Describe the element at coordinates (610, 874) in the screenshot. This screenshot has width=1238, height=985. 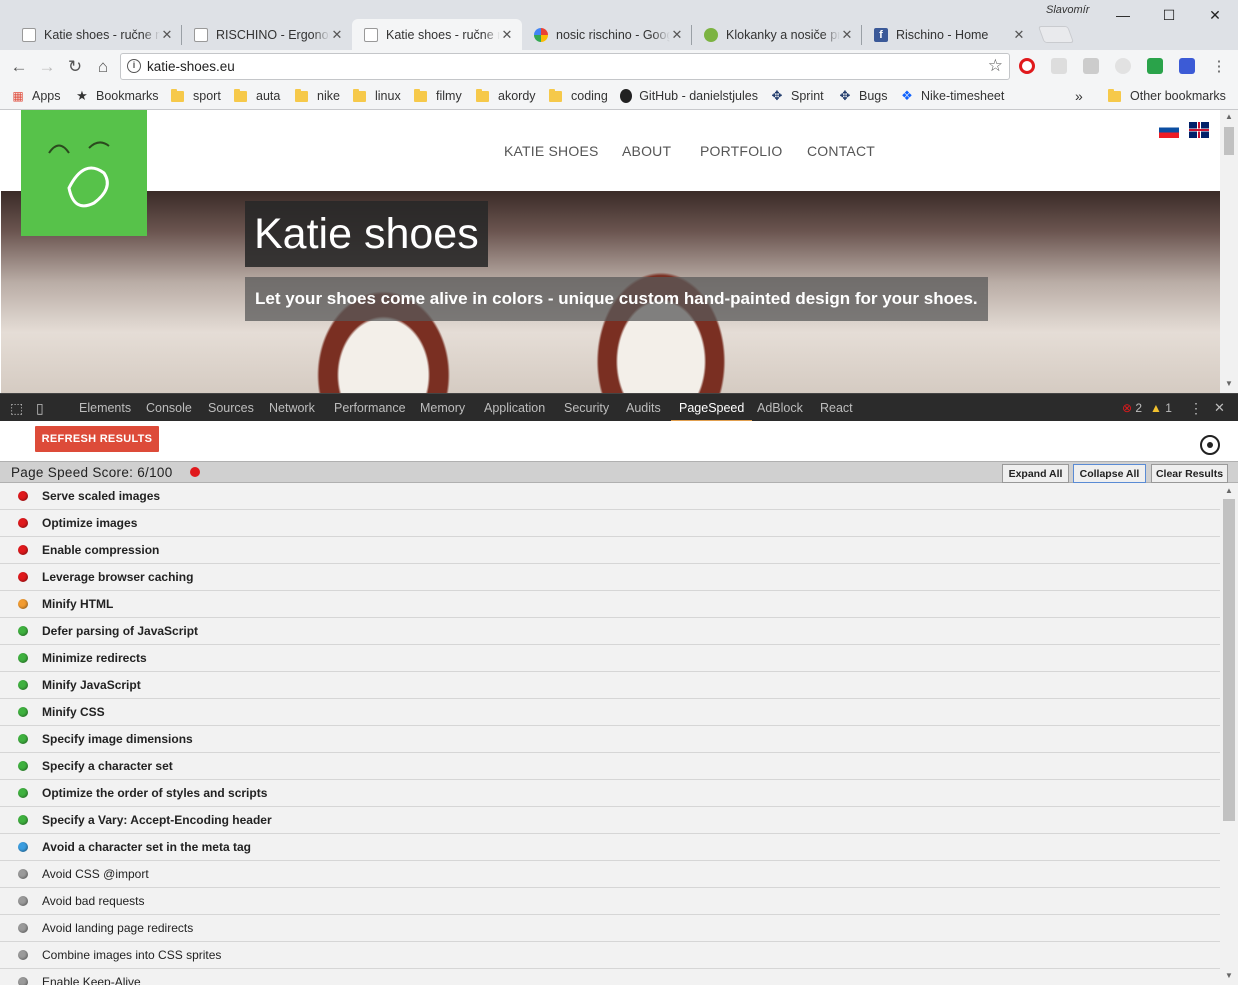
I see `rule-row: Avoid CSS @import` at that location.